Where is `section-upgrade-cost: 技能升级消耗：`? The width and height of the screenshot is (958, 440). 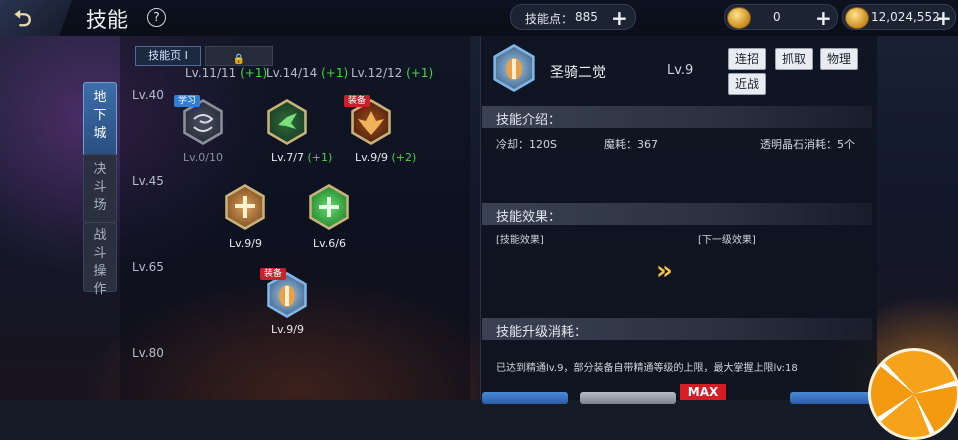
section-upgrade-cost: 技能升级消耗： is located at coordinates (677, 329).